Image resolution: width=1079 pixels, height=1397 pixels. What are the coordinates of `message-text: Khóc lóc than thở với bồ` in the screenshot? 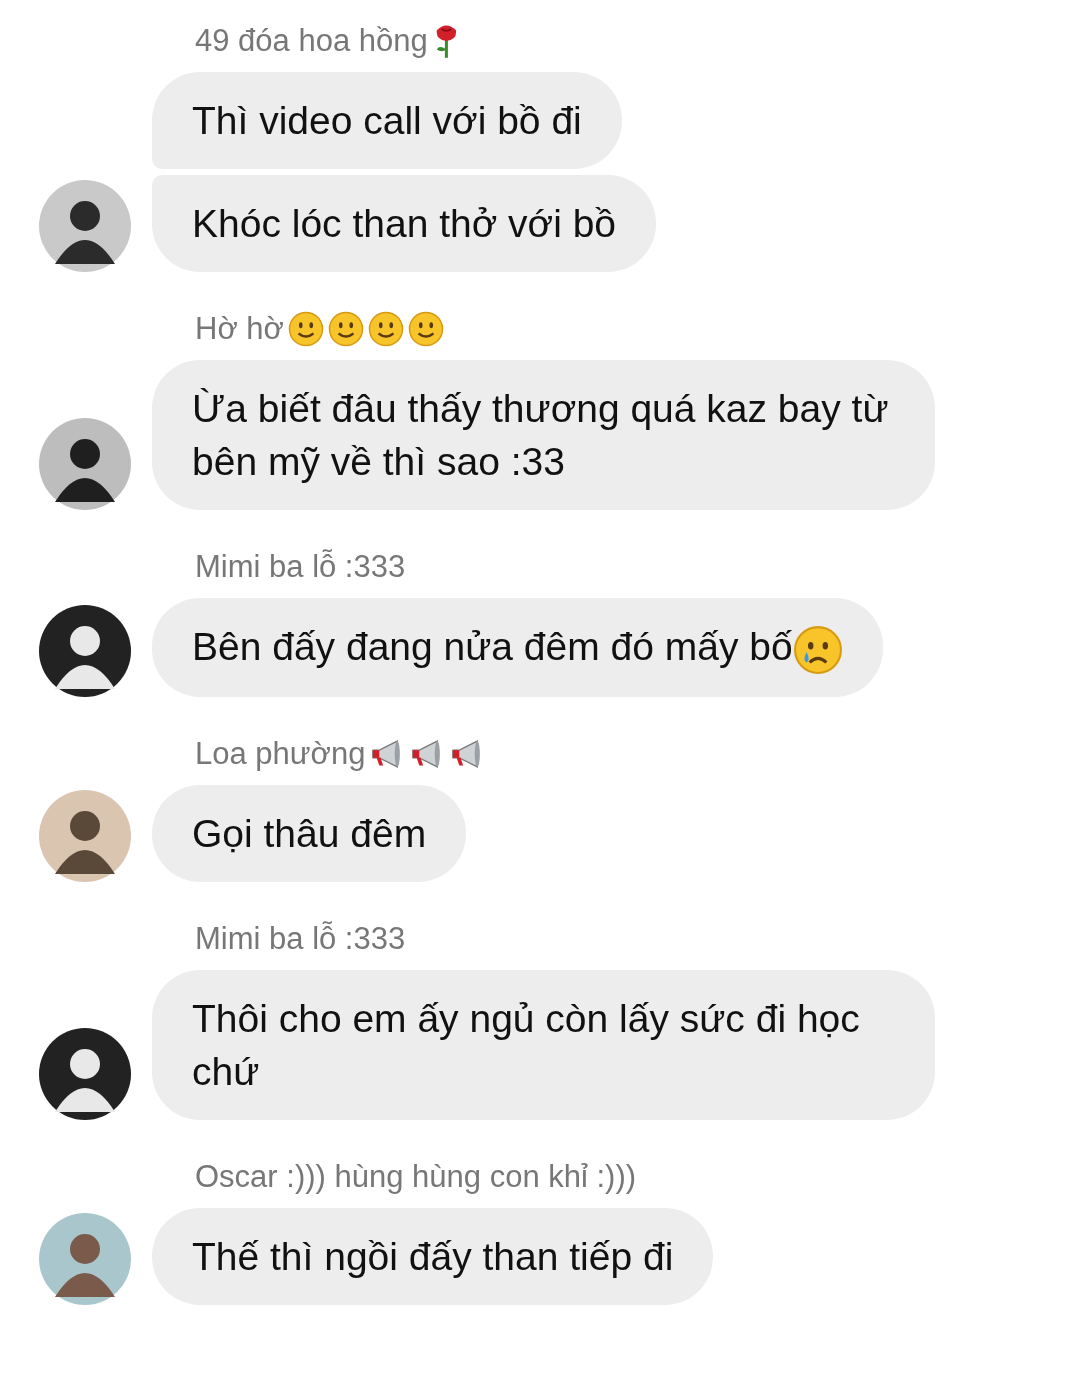 It's located at (404, 223).